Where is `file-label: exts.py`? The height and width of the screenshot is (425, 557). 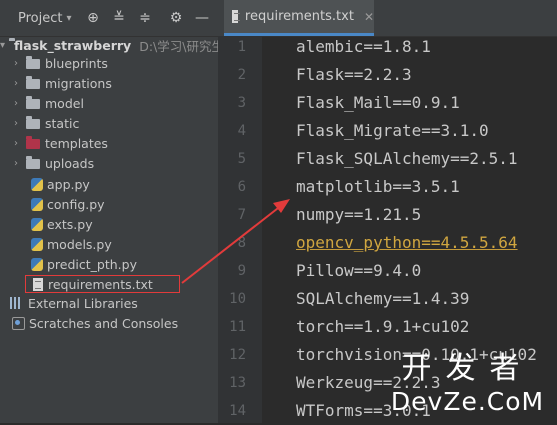 file-label: exts.py is located at coordinates (70, 224).